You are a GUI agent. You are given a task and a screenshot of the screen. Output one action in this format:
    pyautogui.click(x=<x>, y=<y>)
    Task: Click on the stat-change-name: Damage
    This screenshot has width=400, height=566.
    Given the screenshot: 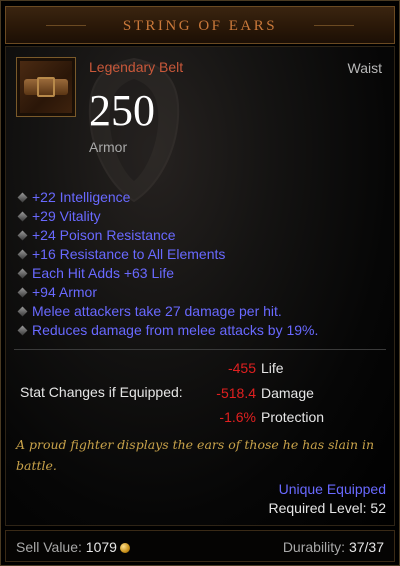 What is the action you would take?
    pyautogui.click(x=287, y=393)
    